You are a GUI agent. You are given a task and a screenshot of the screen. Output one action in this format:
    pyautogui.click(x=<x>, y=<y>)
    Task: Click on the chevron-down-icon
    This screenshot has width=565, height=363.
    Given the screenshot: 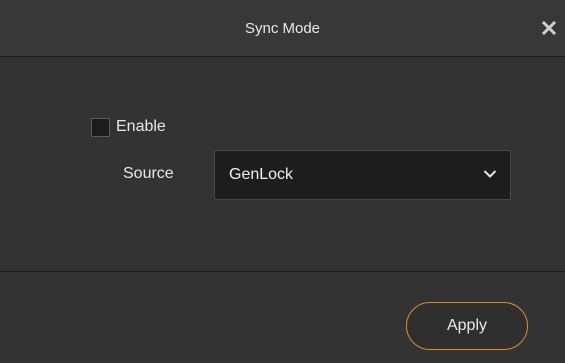 What is the action you would take?
    pyautogui.click(x=490, y=174)
    